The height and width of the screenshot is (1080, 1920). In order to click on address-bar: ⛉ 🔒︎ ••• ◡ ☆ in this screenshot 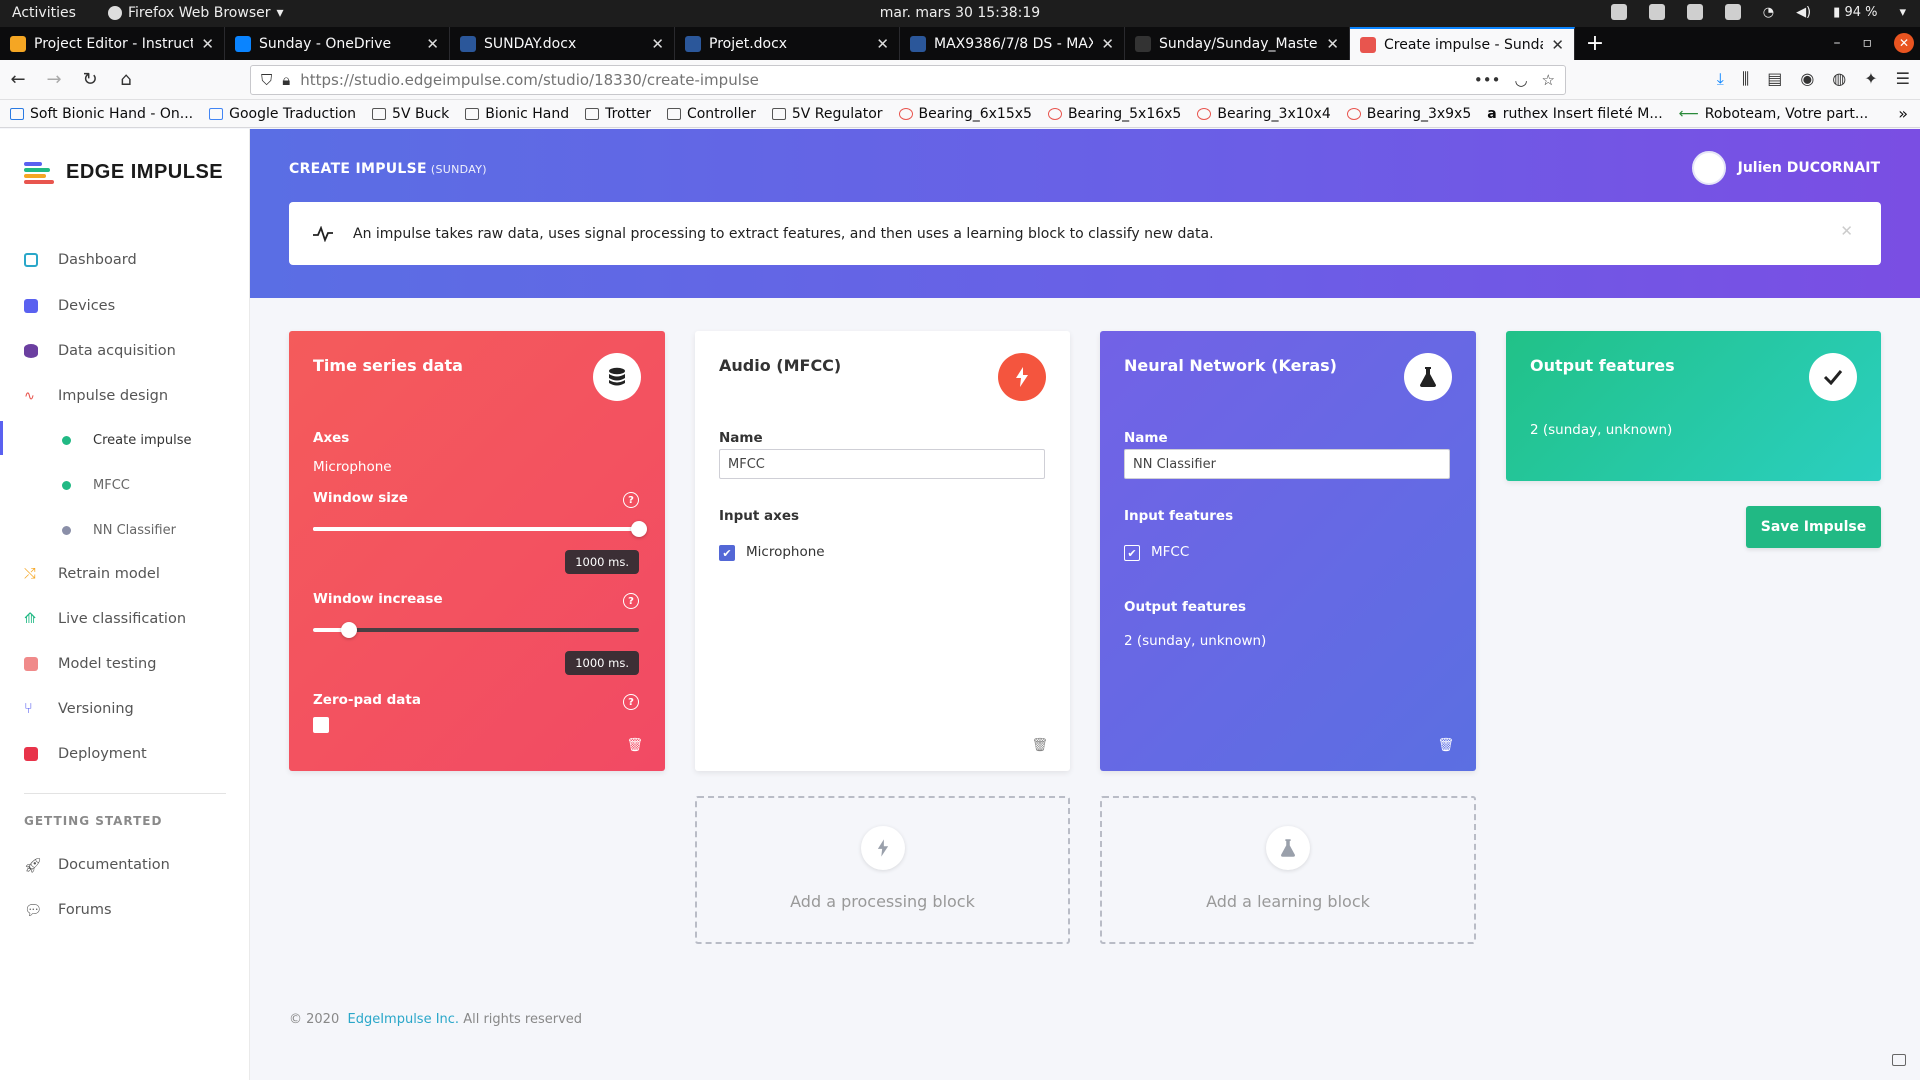, I will do `click(908, 80)`.